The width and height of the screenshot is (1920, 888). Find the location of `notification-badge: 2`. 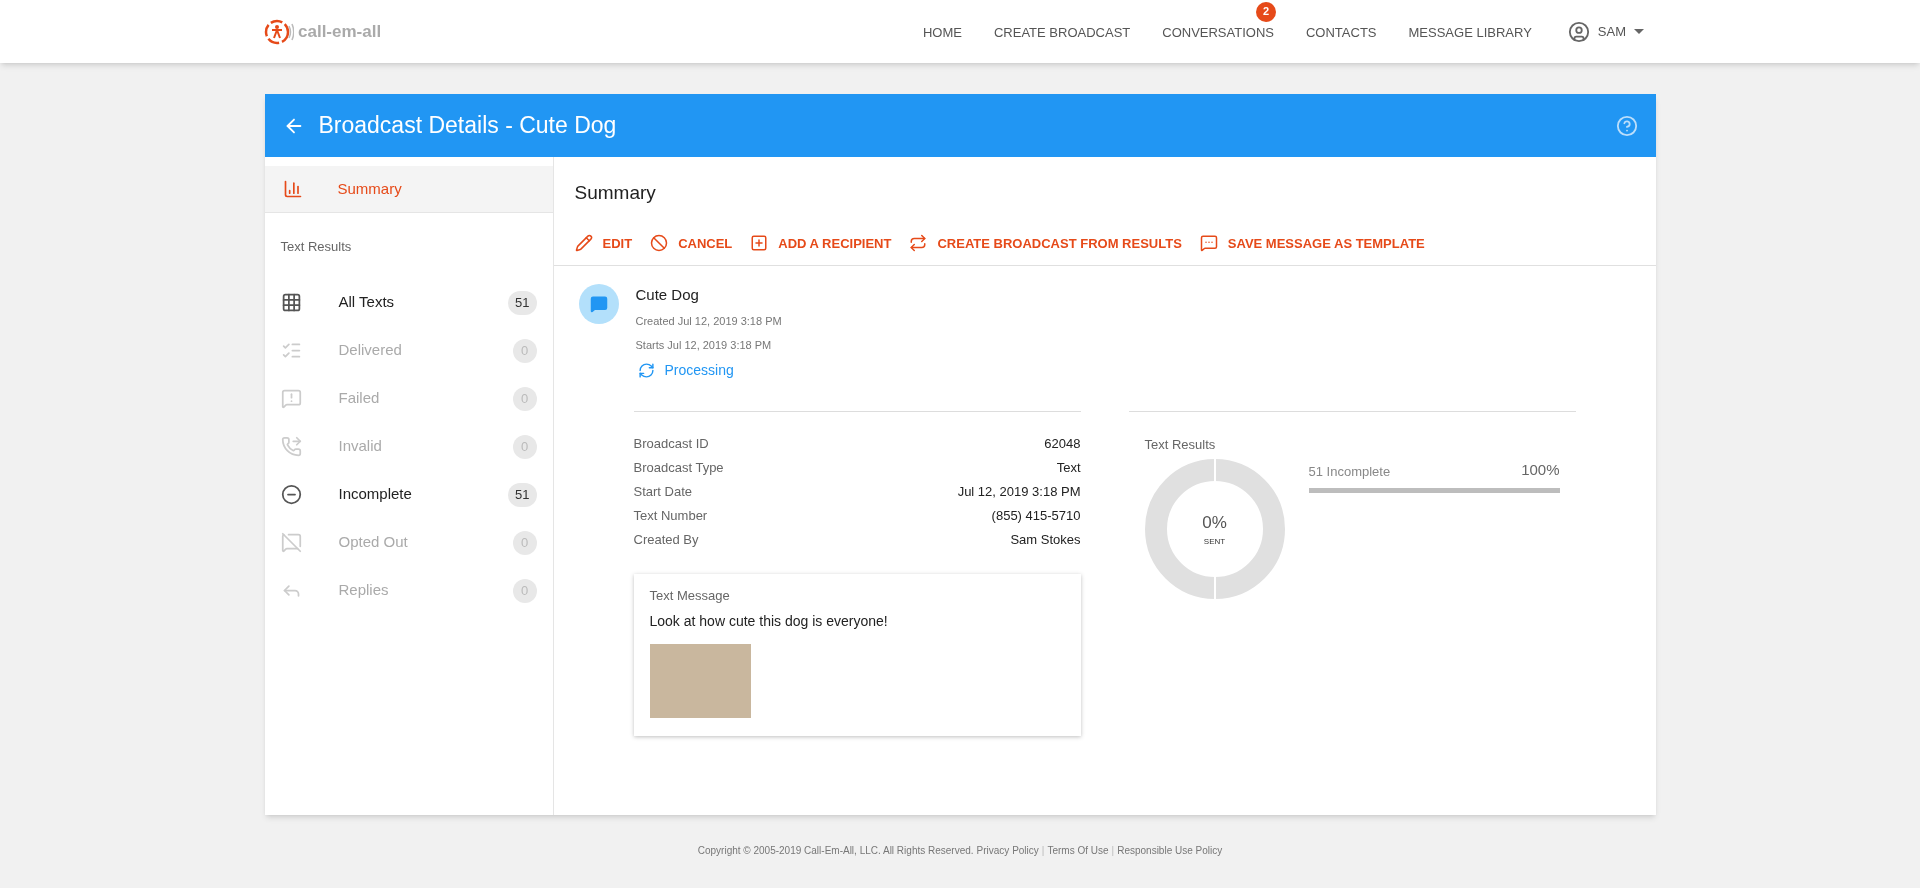

notification-badge: 2 is located at coordinates (1265, 11).